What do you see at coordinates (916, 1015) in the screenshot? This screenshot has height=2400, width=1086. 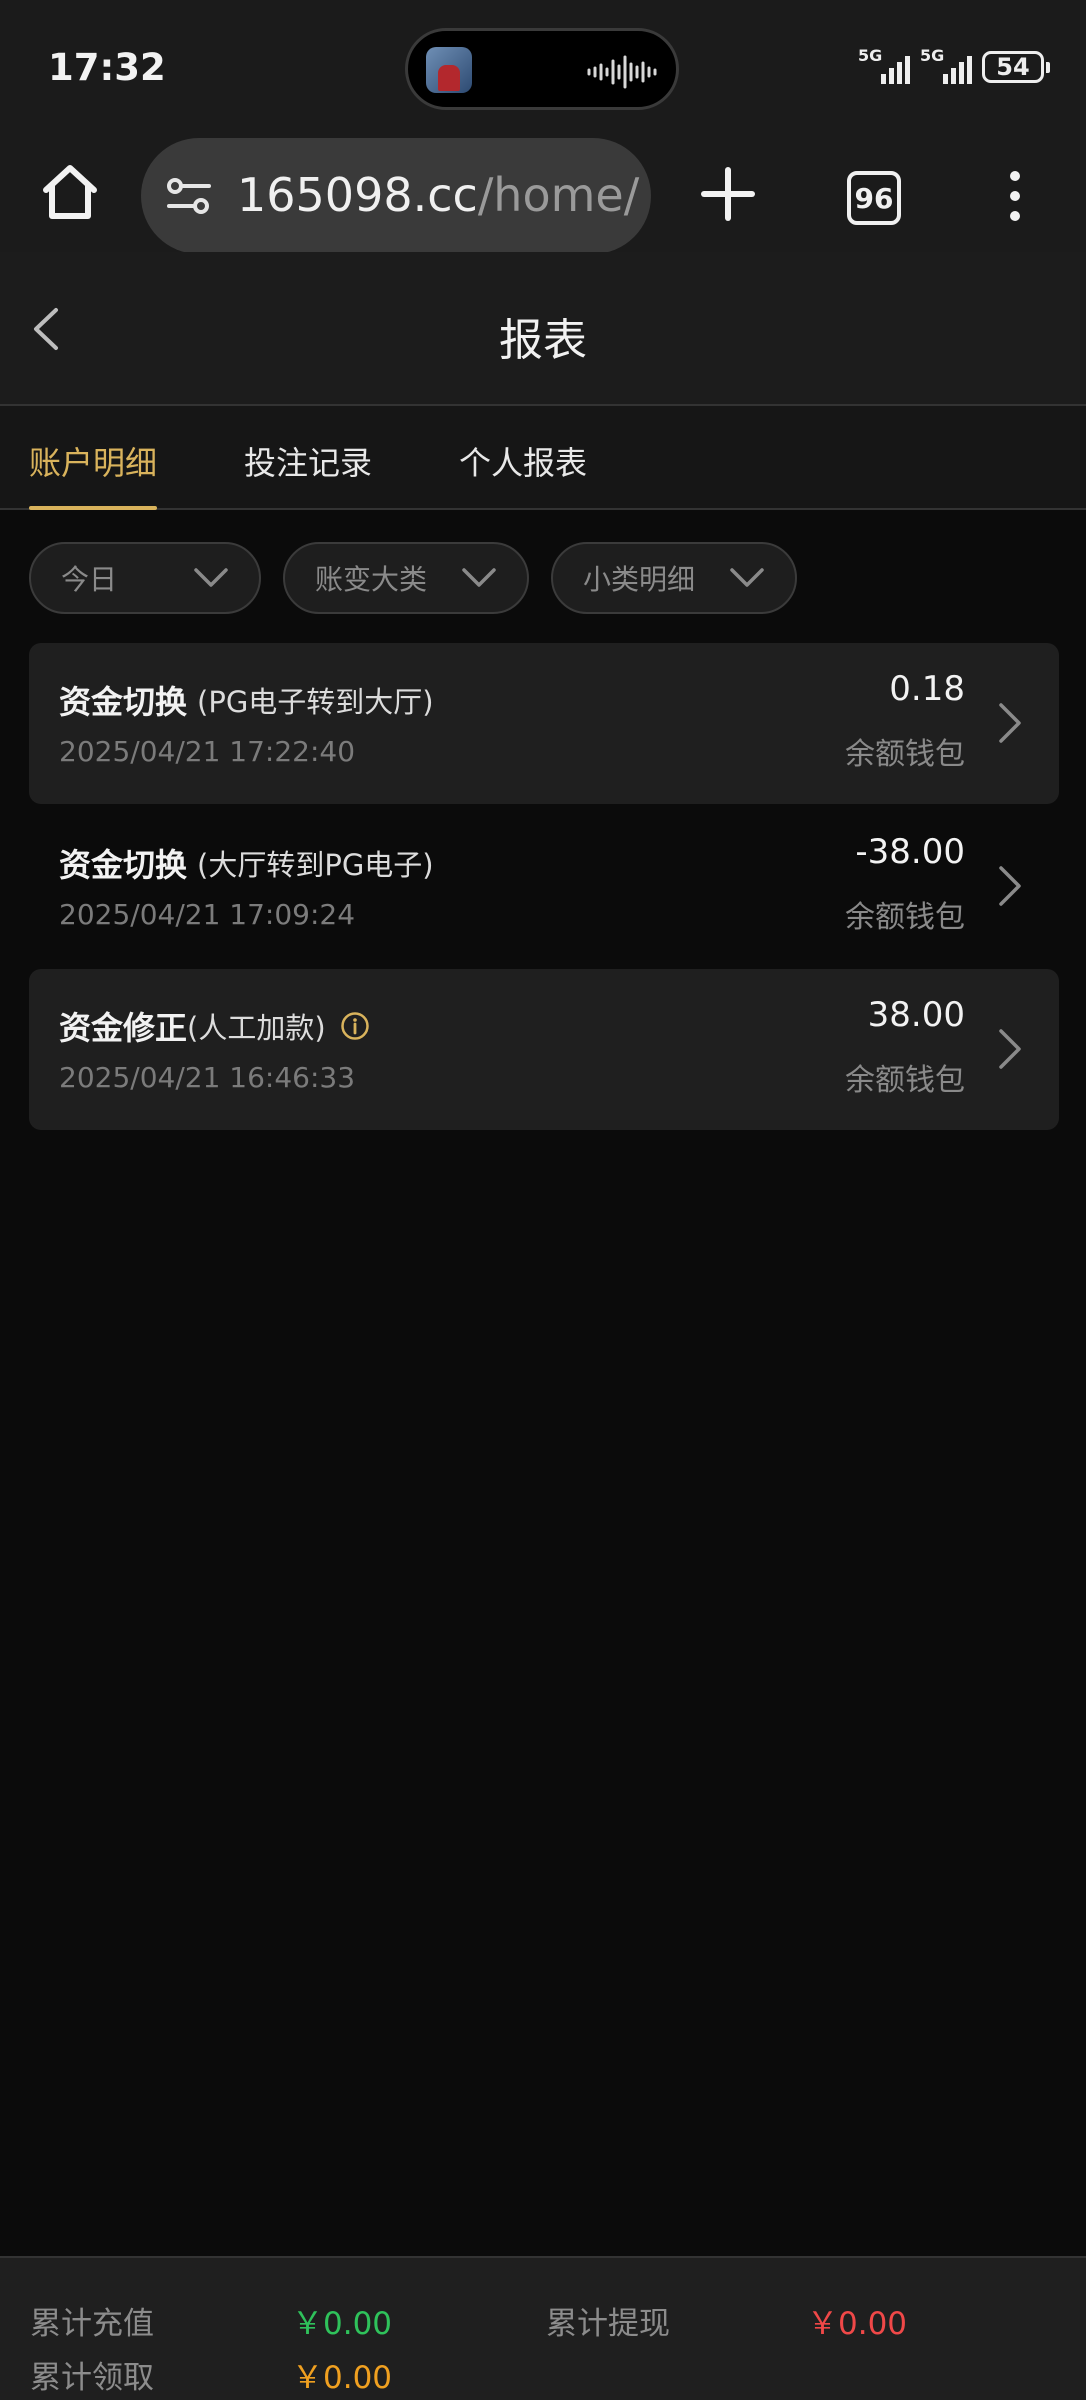 I see `record-amount: 38.00` at bounding box center [916, 1015].